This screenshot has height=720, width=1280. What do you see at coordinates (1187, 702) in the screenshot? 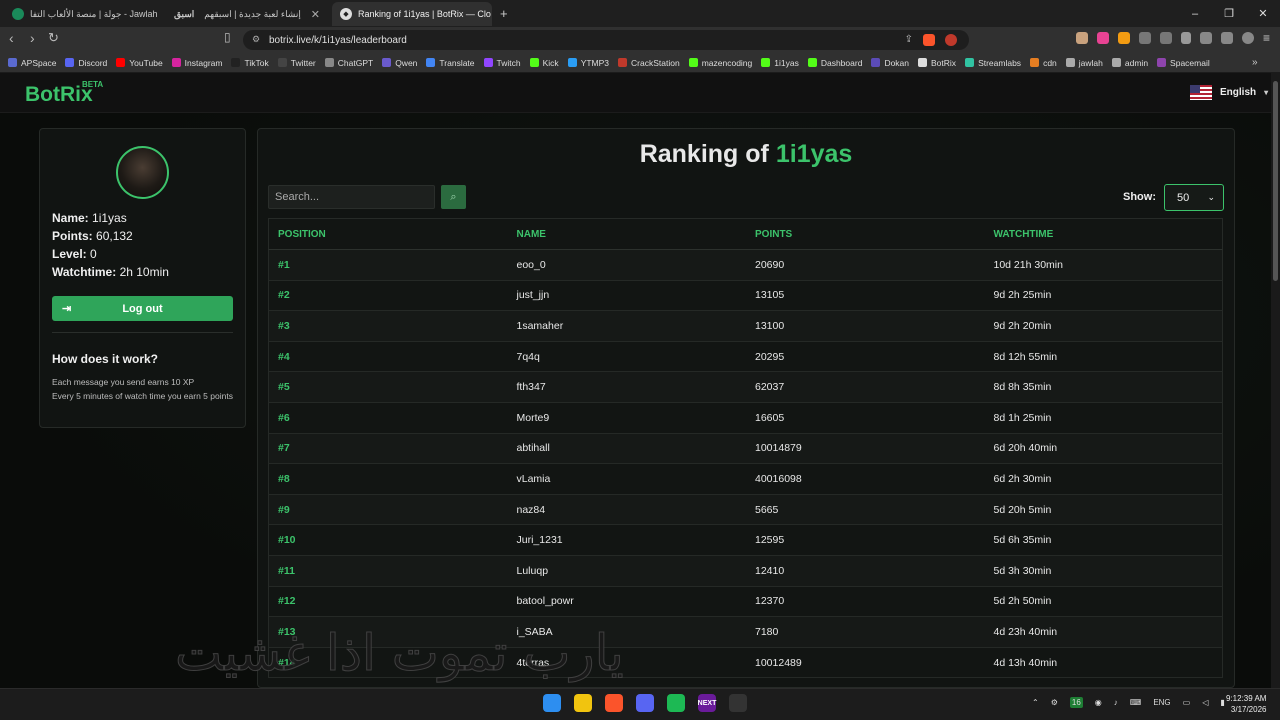
I see `display-icon: ▭` at bounding box center [1187, 702].